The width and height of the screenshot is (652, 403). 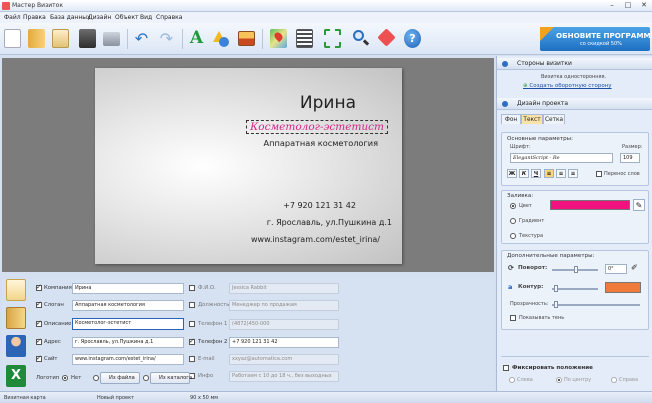 What do you see at coordinates (639, 205) in the screenshot?
I see `eyedropper-icon: ✎` at bounding box center [639, 205].